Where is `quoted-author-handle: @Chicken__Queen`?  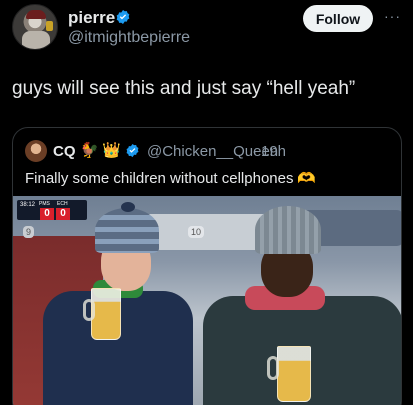
quoted-author-handle: @Chicken__Queen is located at coordinates (213, 151).